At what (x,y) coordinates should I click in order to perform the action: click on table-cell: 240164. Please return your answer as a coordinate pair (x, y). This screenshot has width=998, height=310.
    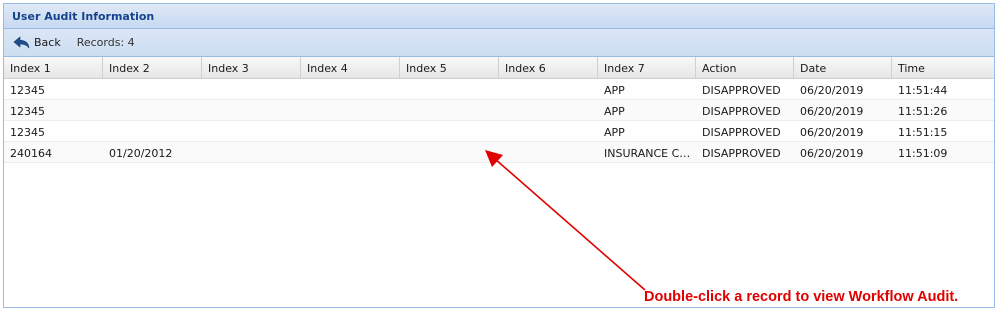
    Looking at the image, I should click on (31, 153).